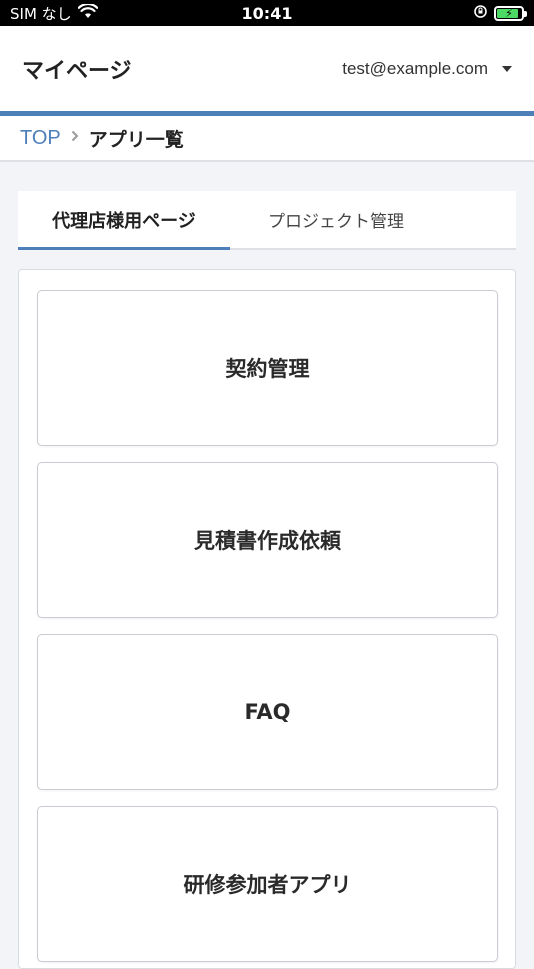 This screenshot has width=534, height=969. Describe the element at coordinates (507, 68) in the screenshot. I see `chevron-down-icon` at that location.